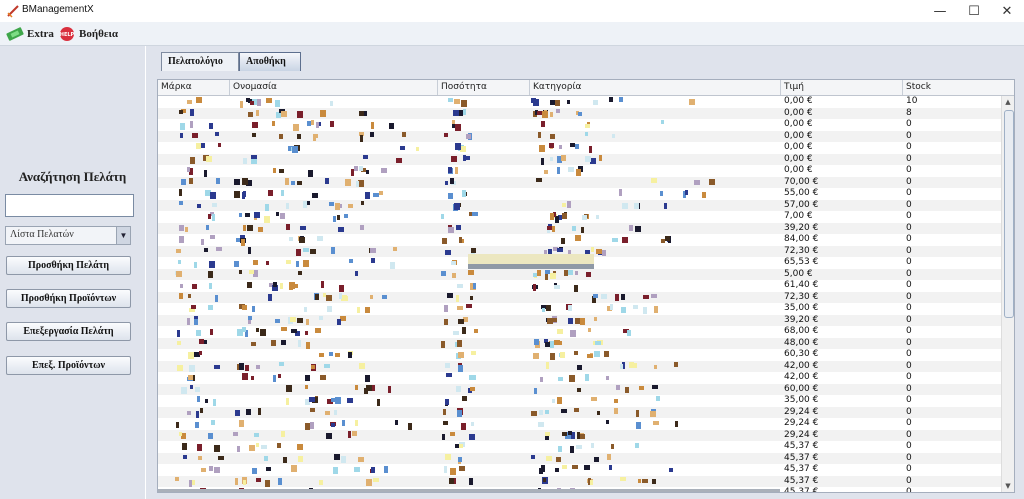 This screenshot has height=499, width=1024. What do you see at coordinates (270, 61) in the screenshot?
I see `tab-warehouse: Αποθήκη` at bounding box center [270, 61].